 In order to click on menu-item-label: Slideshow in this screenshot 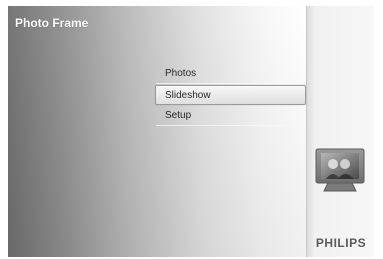, I will do `click(188, 95)`.